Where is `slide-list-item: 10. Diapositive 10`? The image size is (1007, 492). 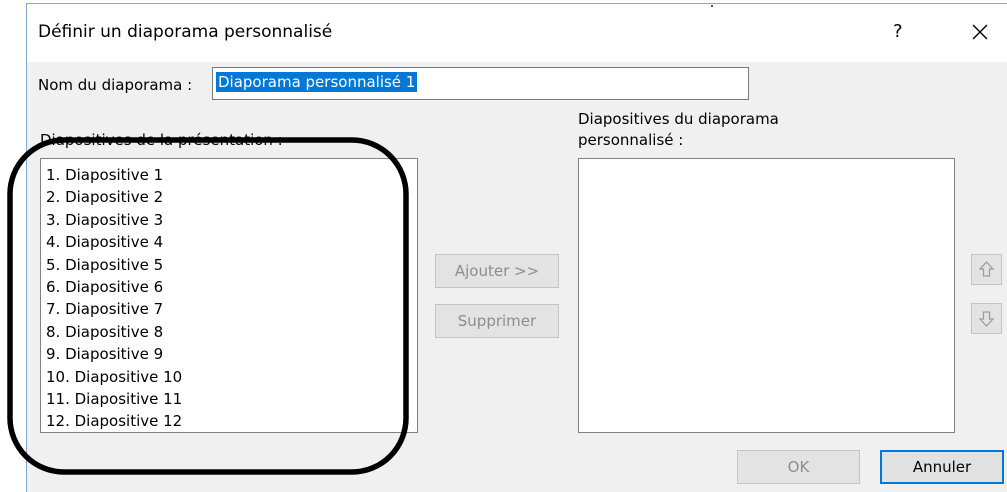
slide-list-item: 10. Diapositive 10 is located at coordinates (231, 377).